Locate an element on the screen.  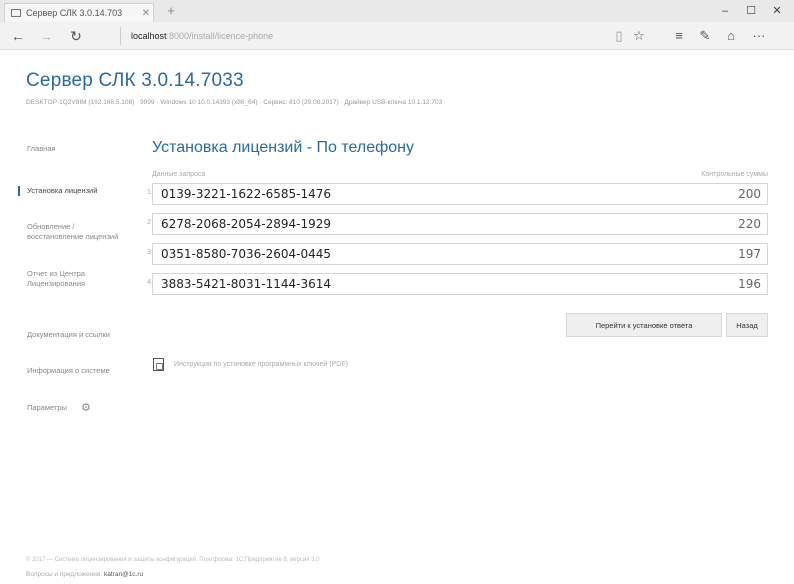
app-title: Сервер СЛК 3.0.14.7033 is located at coordinates (135, 80).